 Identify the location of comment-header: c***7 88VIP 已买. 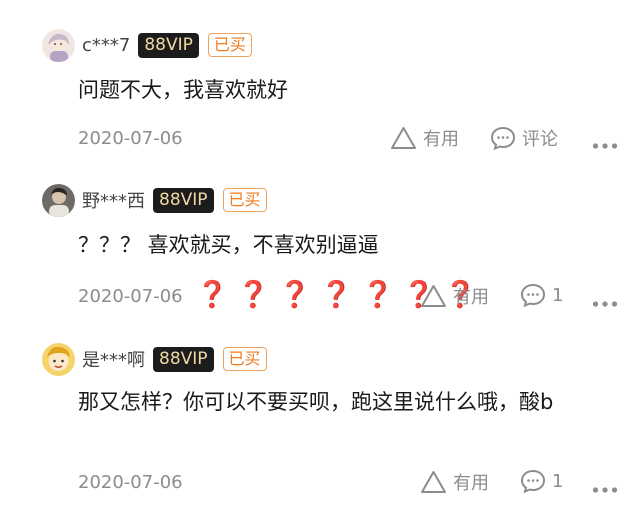
(147, 45).